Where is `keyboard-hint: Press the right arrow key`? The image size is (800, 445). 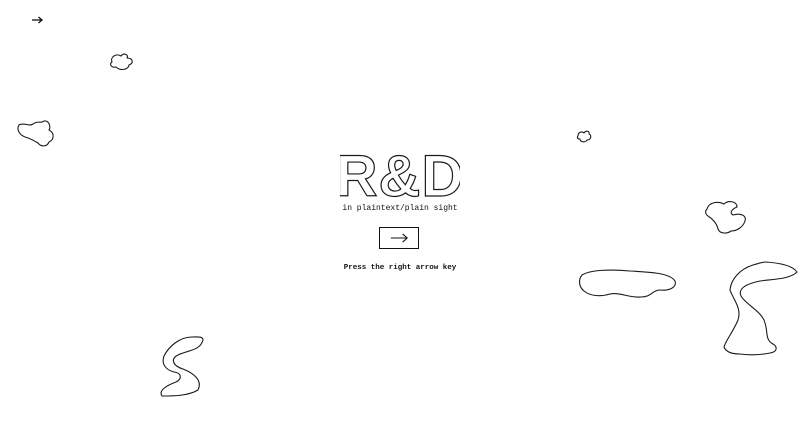 keyboard-hint: Press the right arrow key is located at coordinates (400, 268).